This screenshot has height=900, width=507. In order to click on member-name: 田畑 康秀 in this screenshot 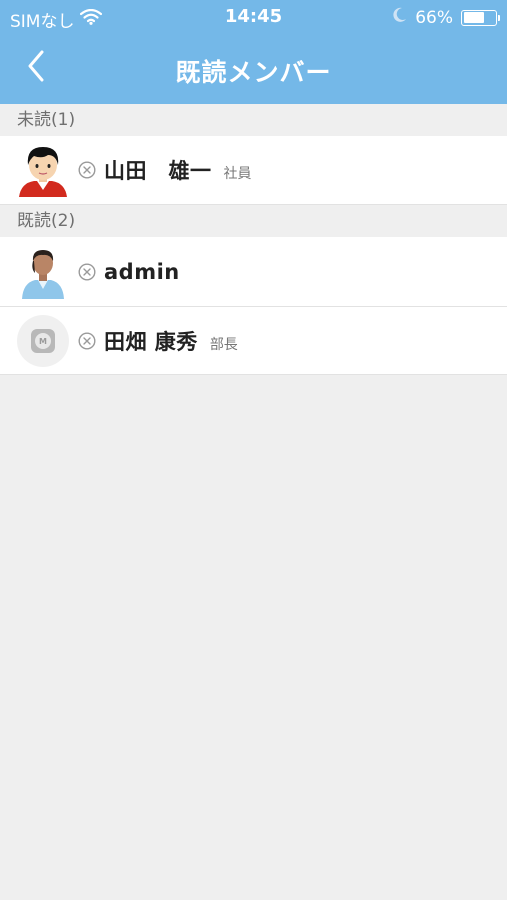, I will do `click(151, 341)`.